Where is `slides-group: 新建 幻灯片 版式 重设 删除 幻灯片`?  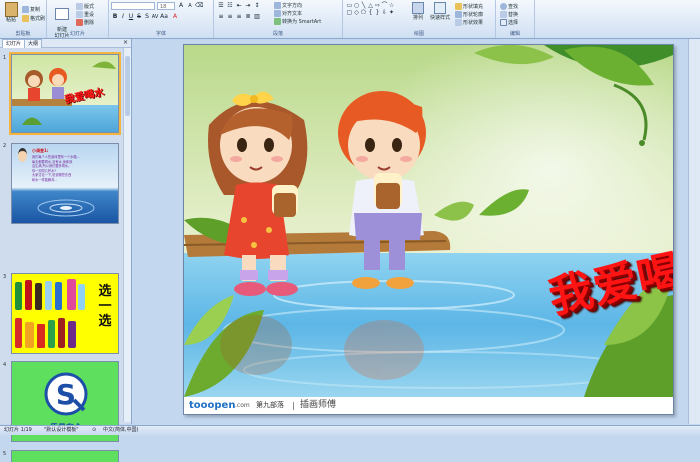 slides-group: 新建 幻灯片 版式 重设 删除 幻灯片 is located at coordinates (78, 19).